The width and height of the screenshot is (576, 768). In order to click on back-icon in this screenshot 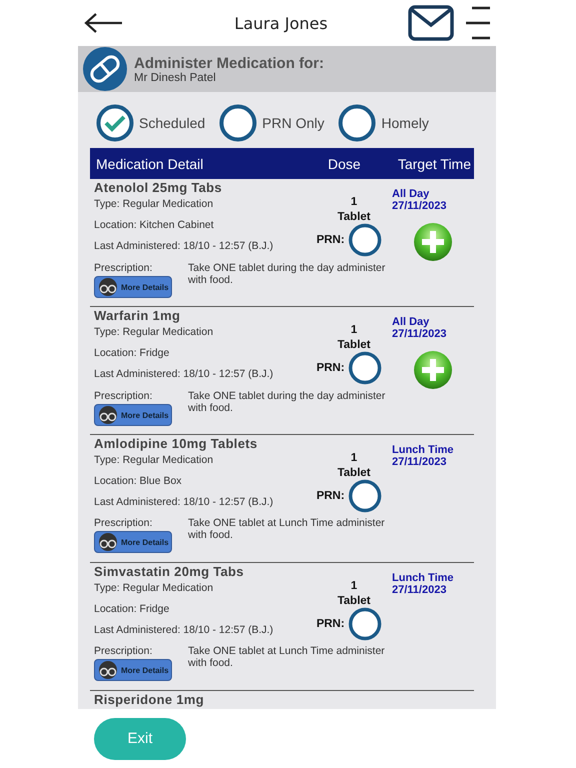, I will do `click(104, 23)`.